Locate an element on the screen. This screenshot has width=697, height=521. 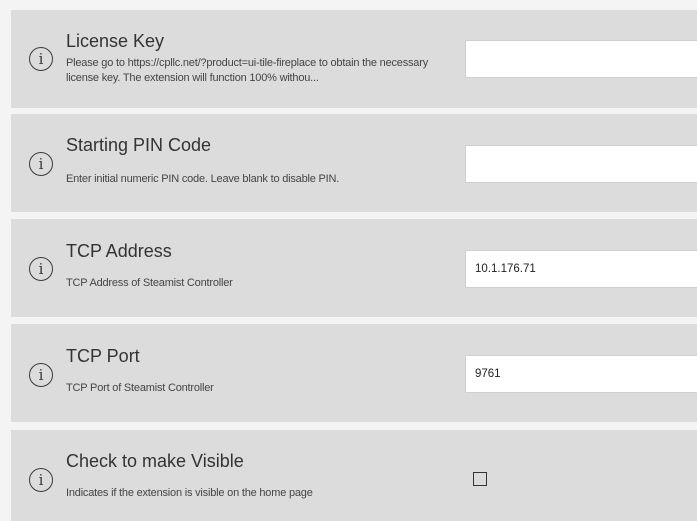
setting-title: Check to make Visible is located at coordinates (155, 461).